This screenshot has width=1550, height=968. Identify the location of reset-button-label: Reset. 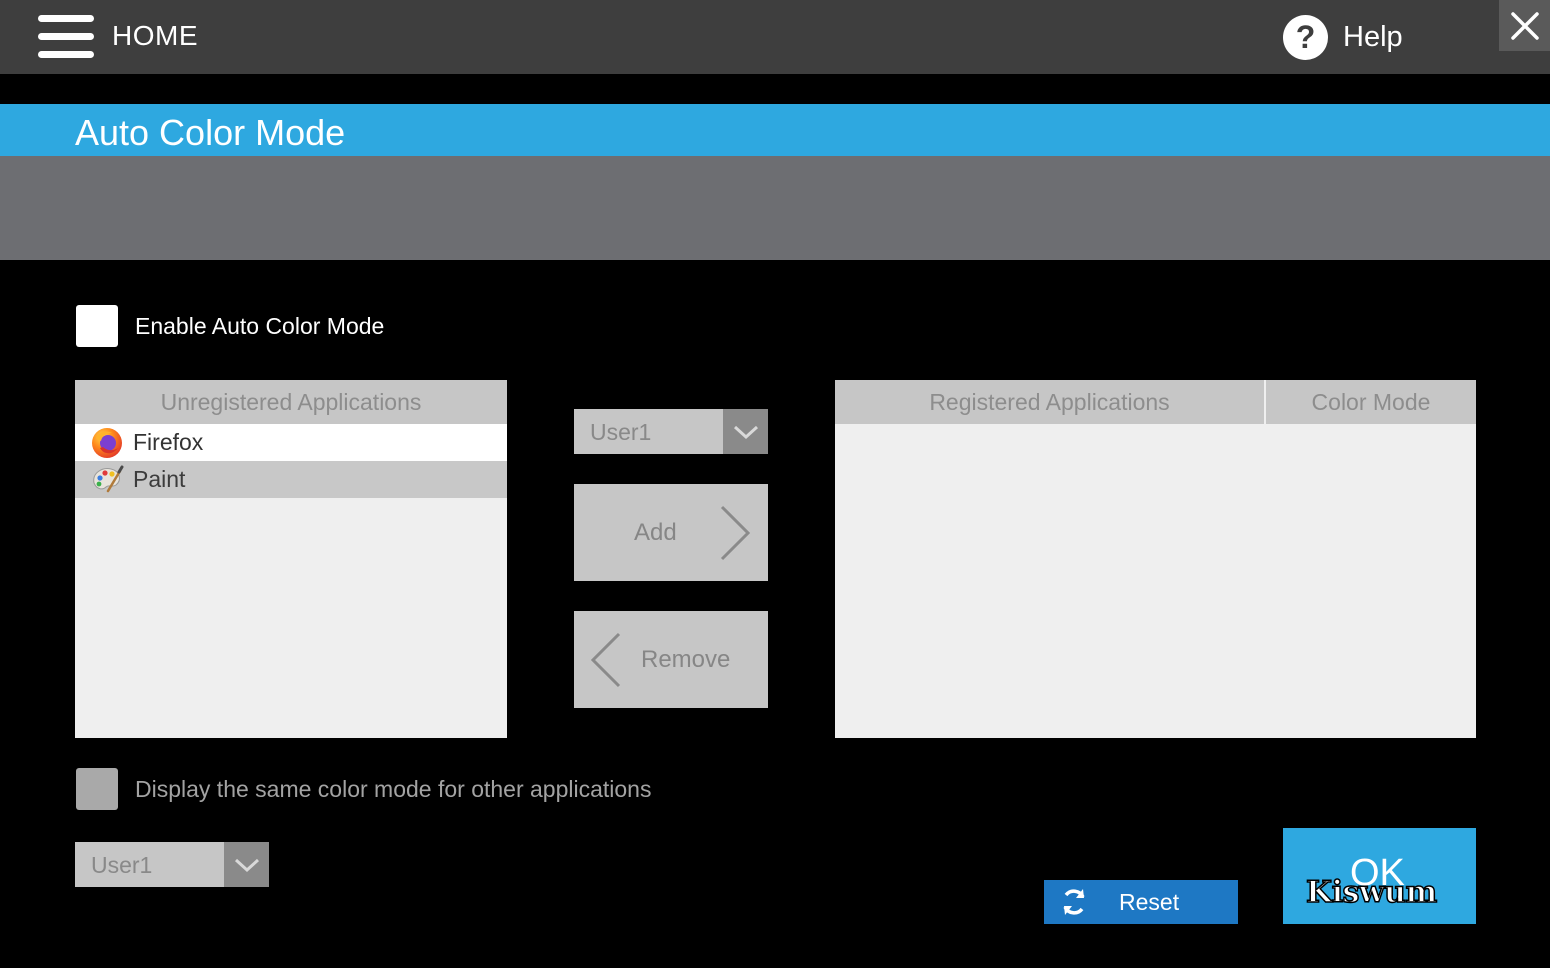
(1149, 902).